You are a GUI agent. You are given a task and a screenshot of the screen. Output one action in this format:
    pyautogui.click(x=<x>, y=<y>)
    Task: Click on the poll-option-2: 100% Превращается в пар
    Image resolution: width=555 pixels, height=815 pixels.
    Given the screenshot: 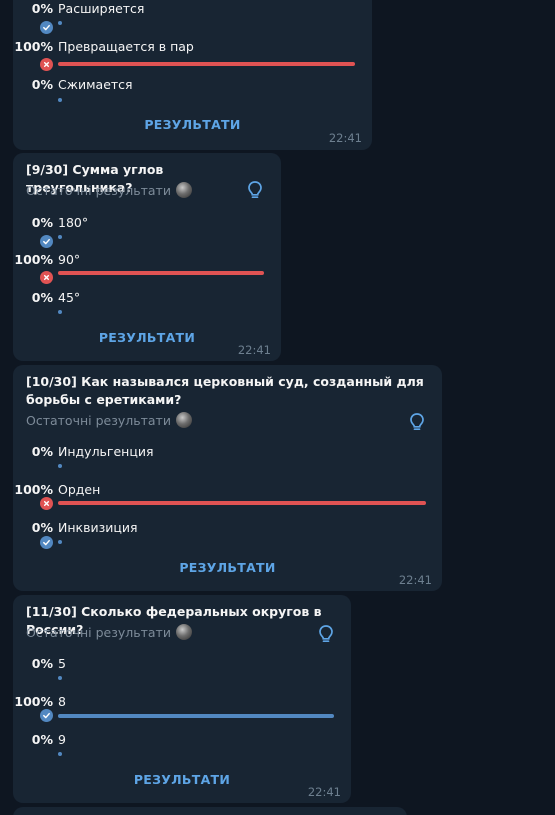 What is the action you would take?
    pyautogui.click(x=192, y=56)
    